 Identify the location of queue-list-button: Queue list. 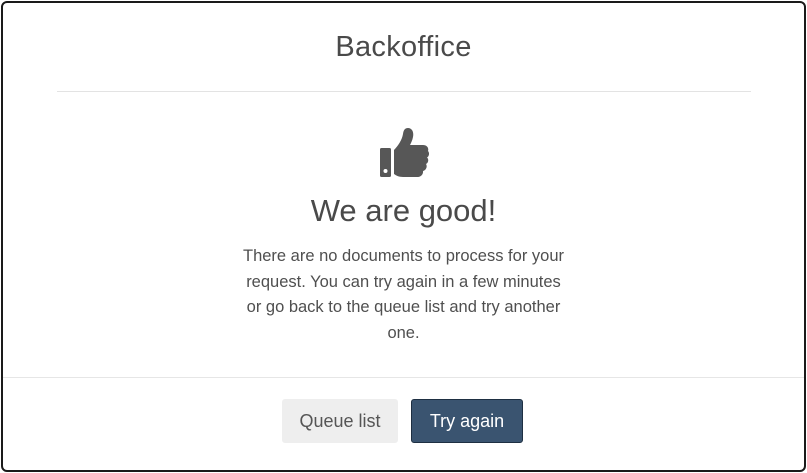
(340, 421).